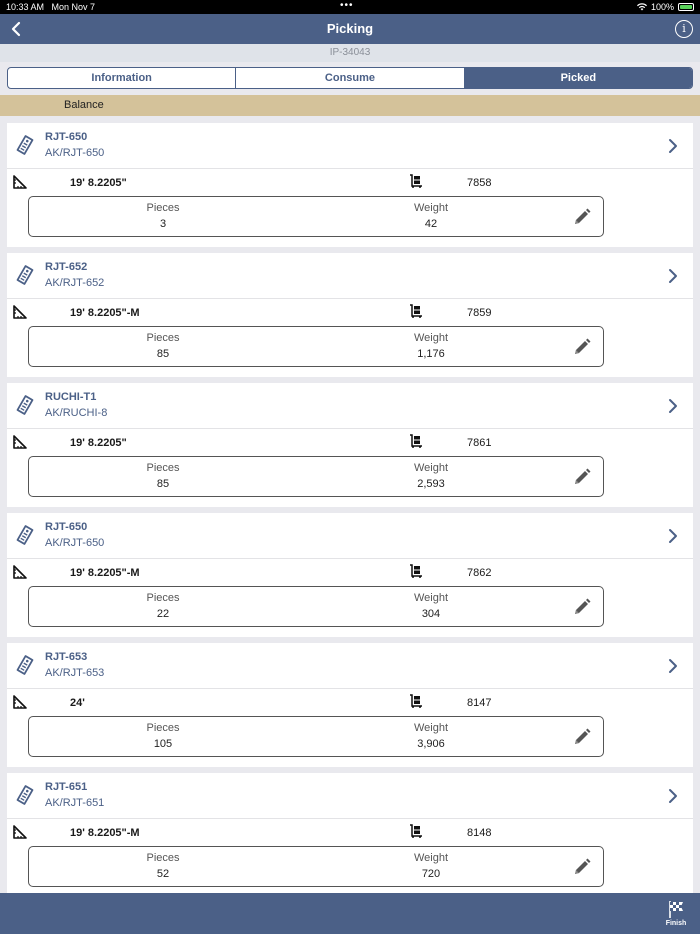  Describe the element at coordinates (163, 224) in the screenshot. I see `pieces-value: 3` at that location.